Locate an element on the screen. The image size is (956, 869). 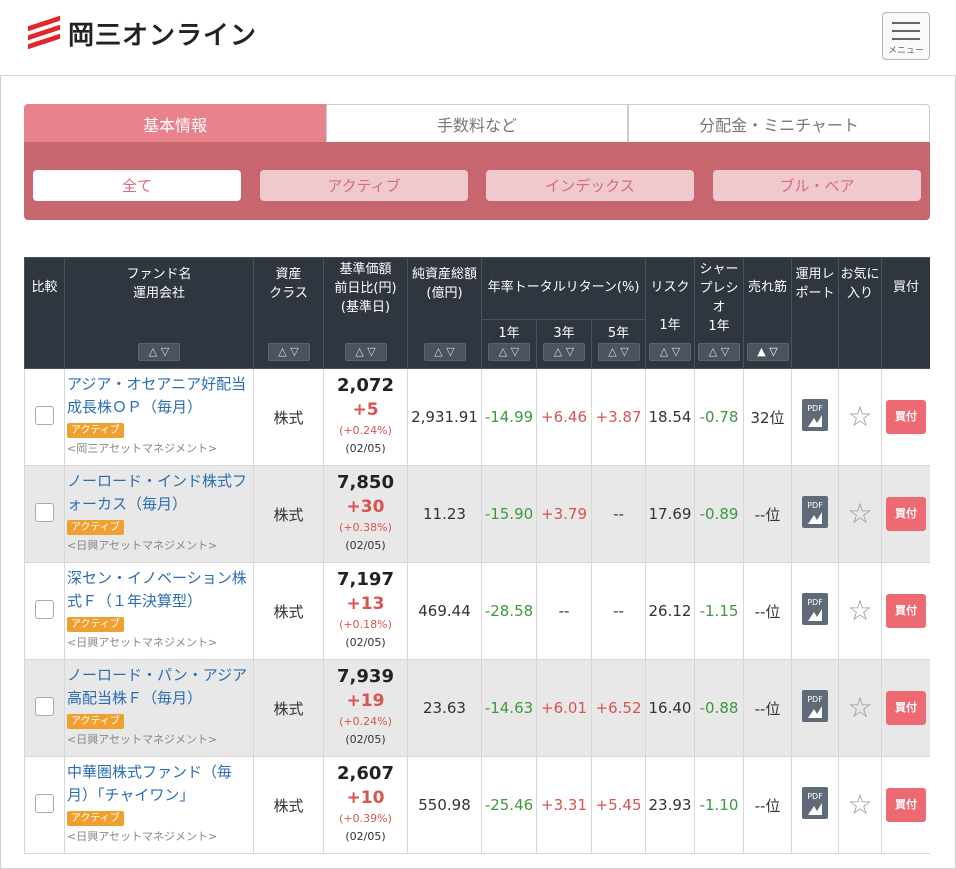
col-return-3y: 3年 △ ▽ is located at coordinates (564, 344).